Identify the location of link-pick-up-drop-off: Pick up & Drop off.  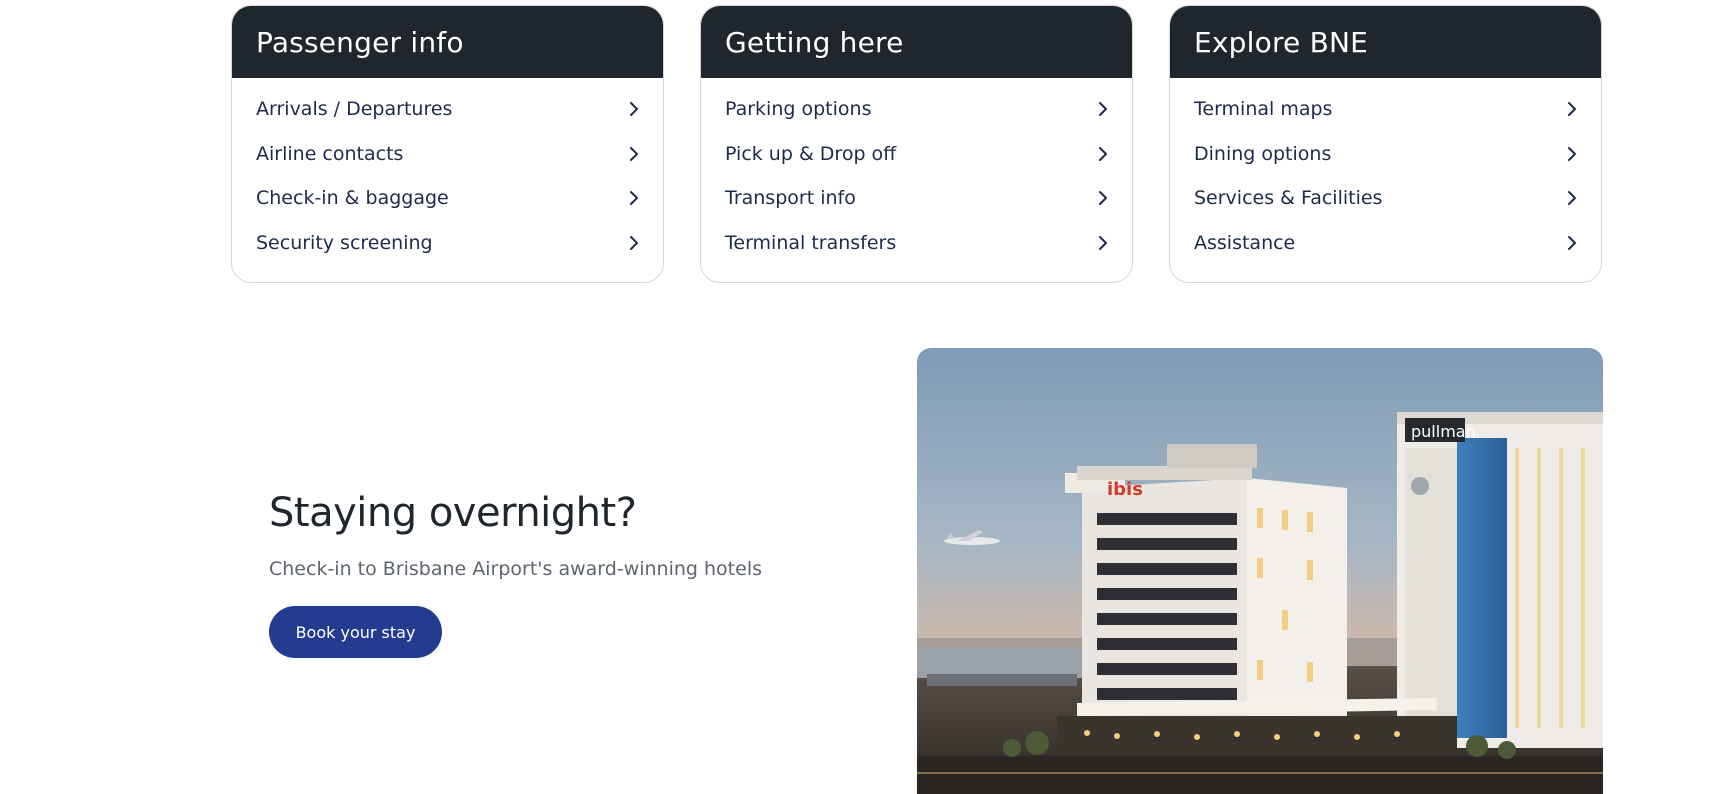
(916, 154).